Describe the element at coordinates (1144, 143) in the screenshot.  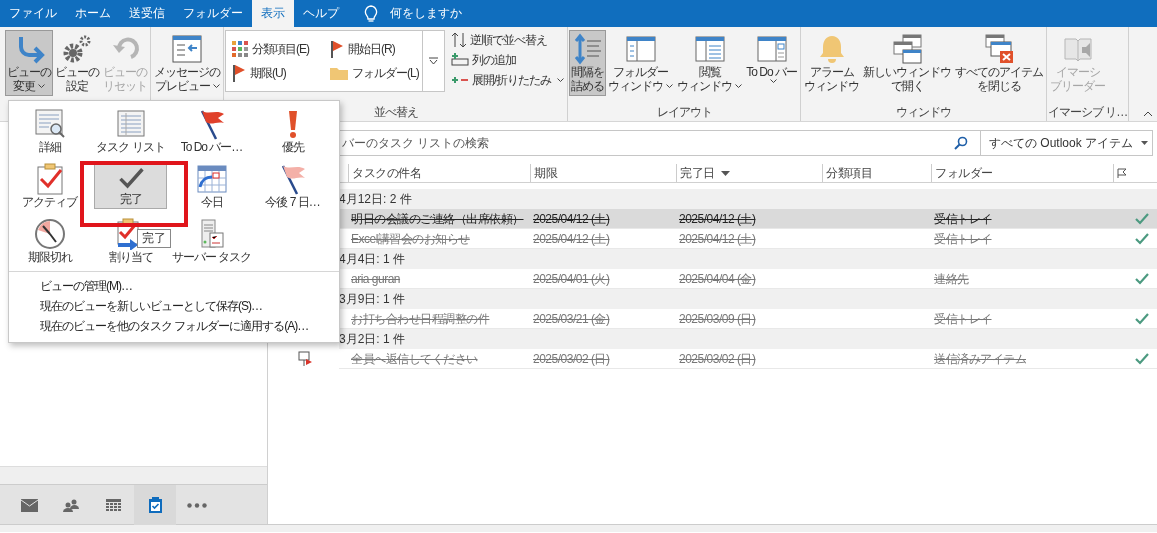
I see `caret-icon` at that location.